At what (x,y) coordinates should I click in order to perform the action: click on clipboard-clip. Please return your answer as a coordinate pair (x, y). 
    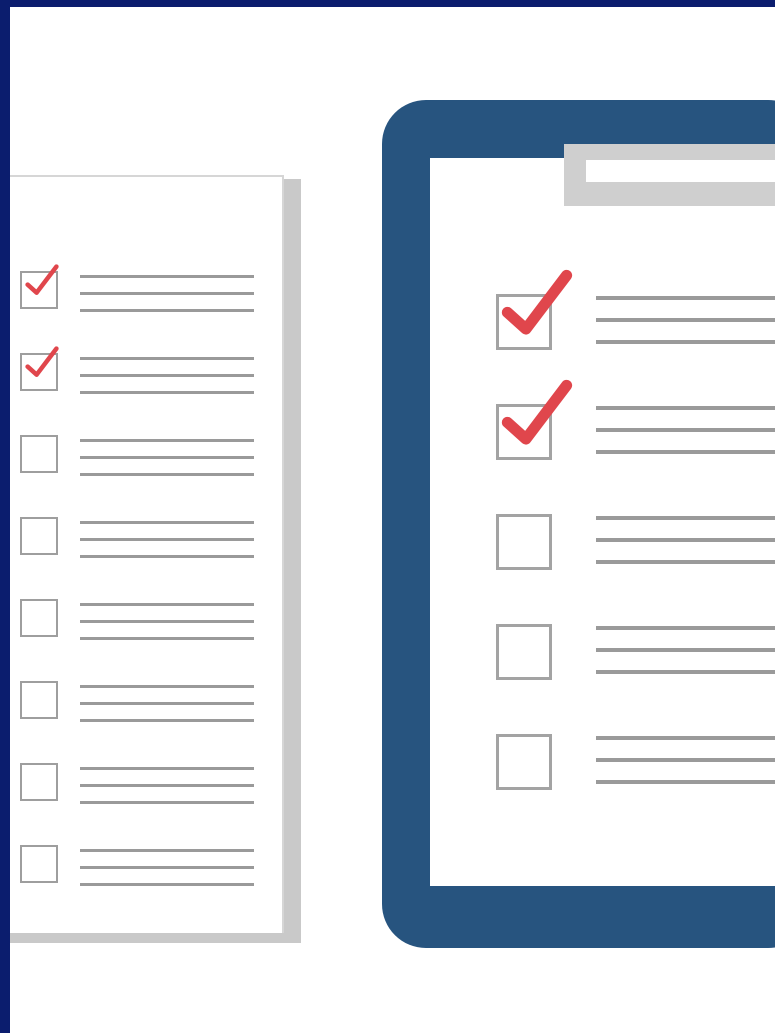
    Looking at the image, I should click on (669, 175).